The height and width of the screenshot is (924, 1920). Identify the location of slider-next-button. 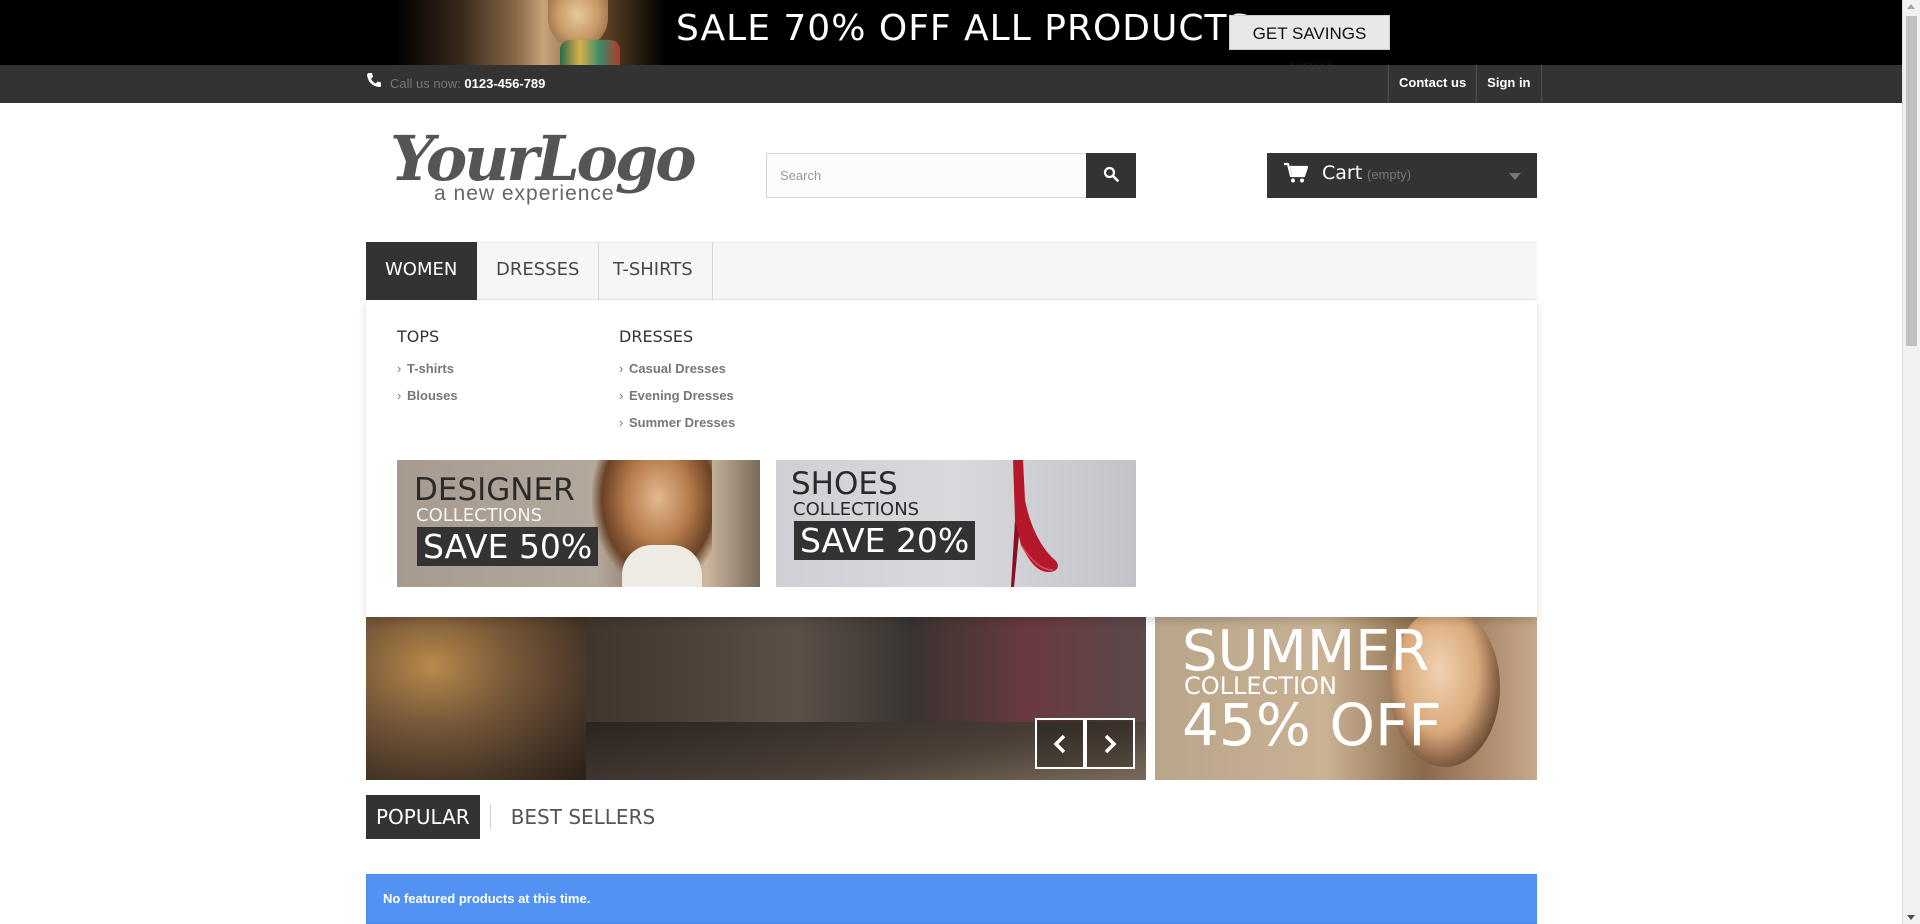
(1110, 743).